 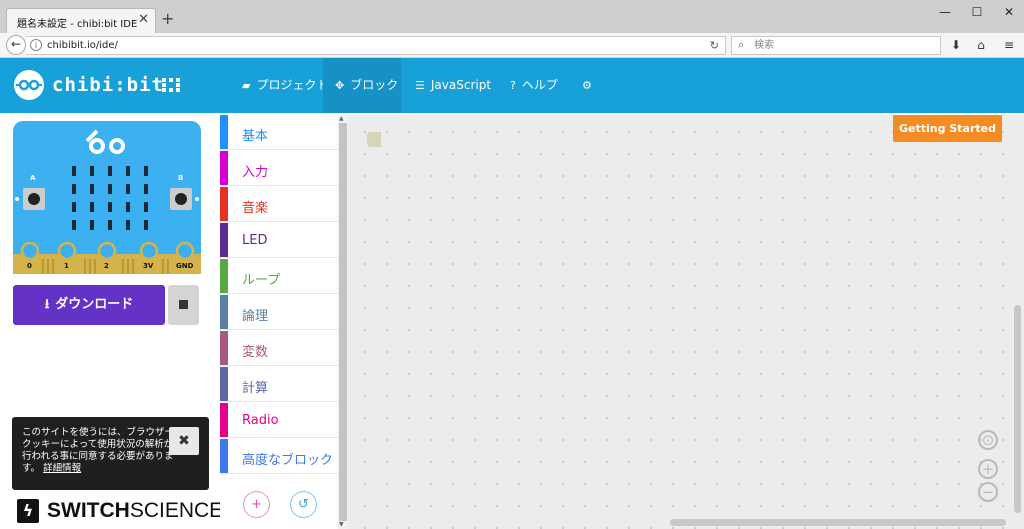 What do you see at coordinates (947, 128) in the screenshot?
I see `getting-started-button: Getting Started` at bounding box center [947, 128].